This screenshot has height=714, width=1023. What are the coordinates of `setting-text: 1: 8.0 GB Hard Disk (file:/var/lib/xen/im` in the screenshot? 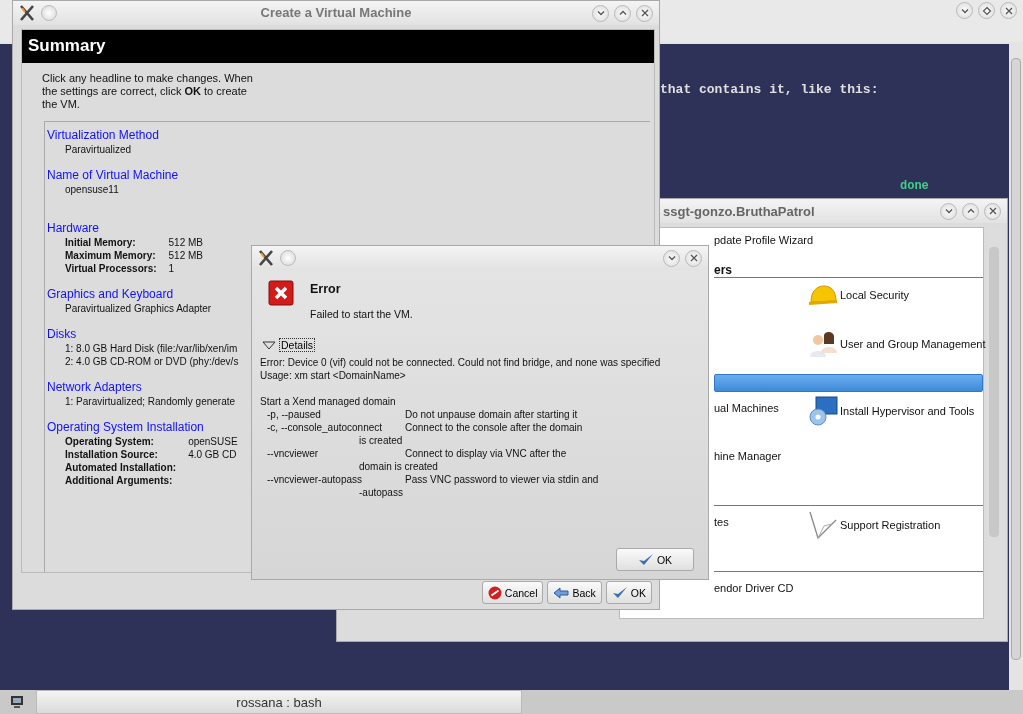 It's located at (152, 348).